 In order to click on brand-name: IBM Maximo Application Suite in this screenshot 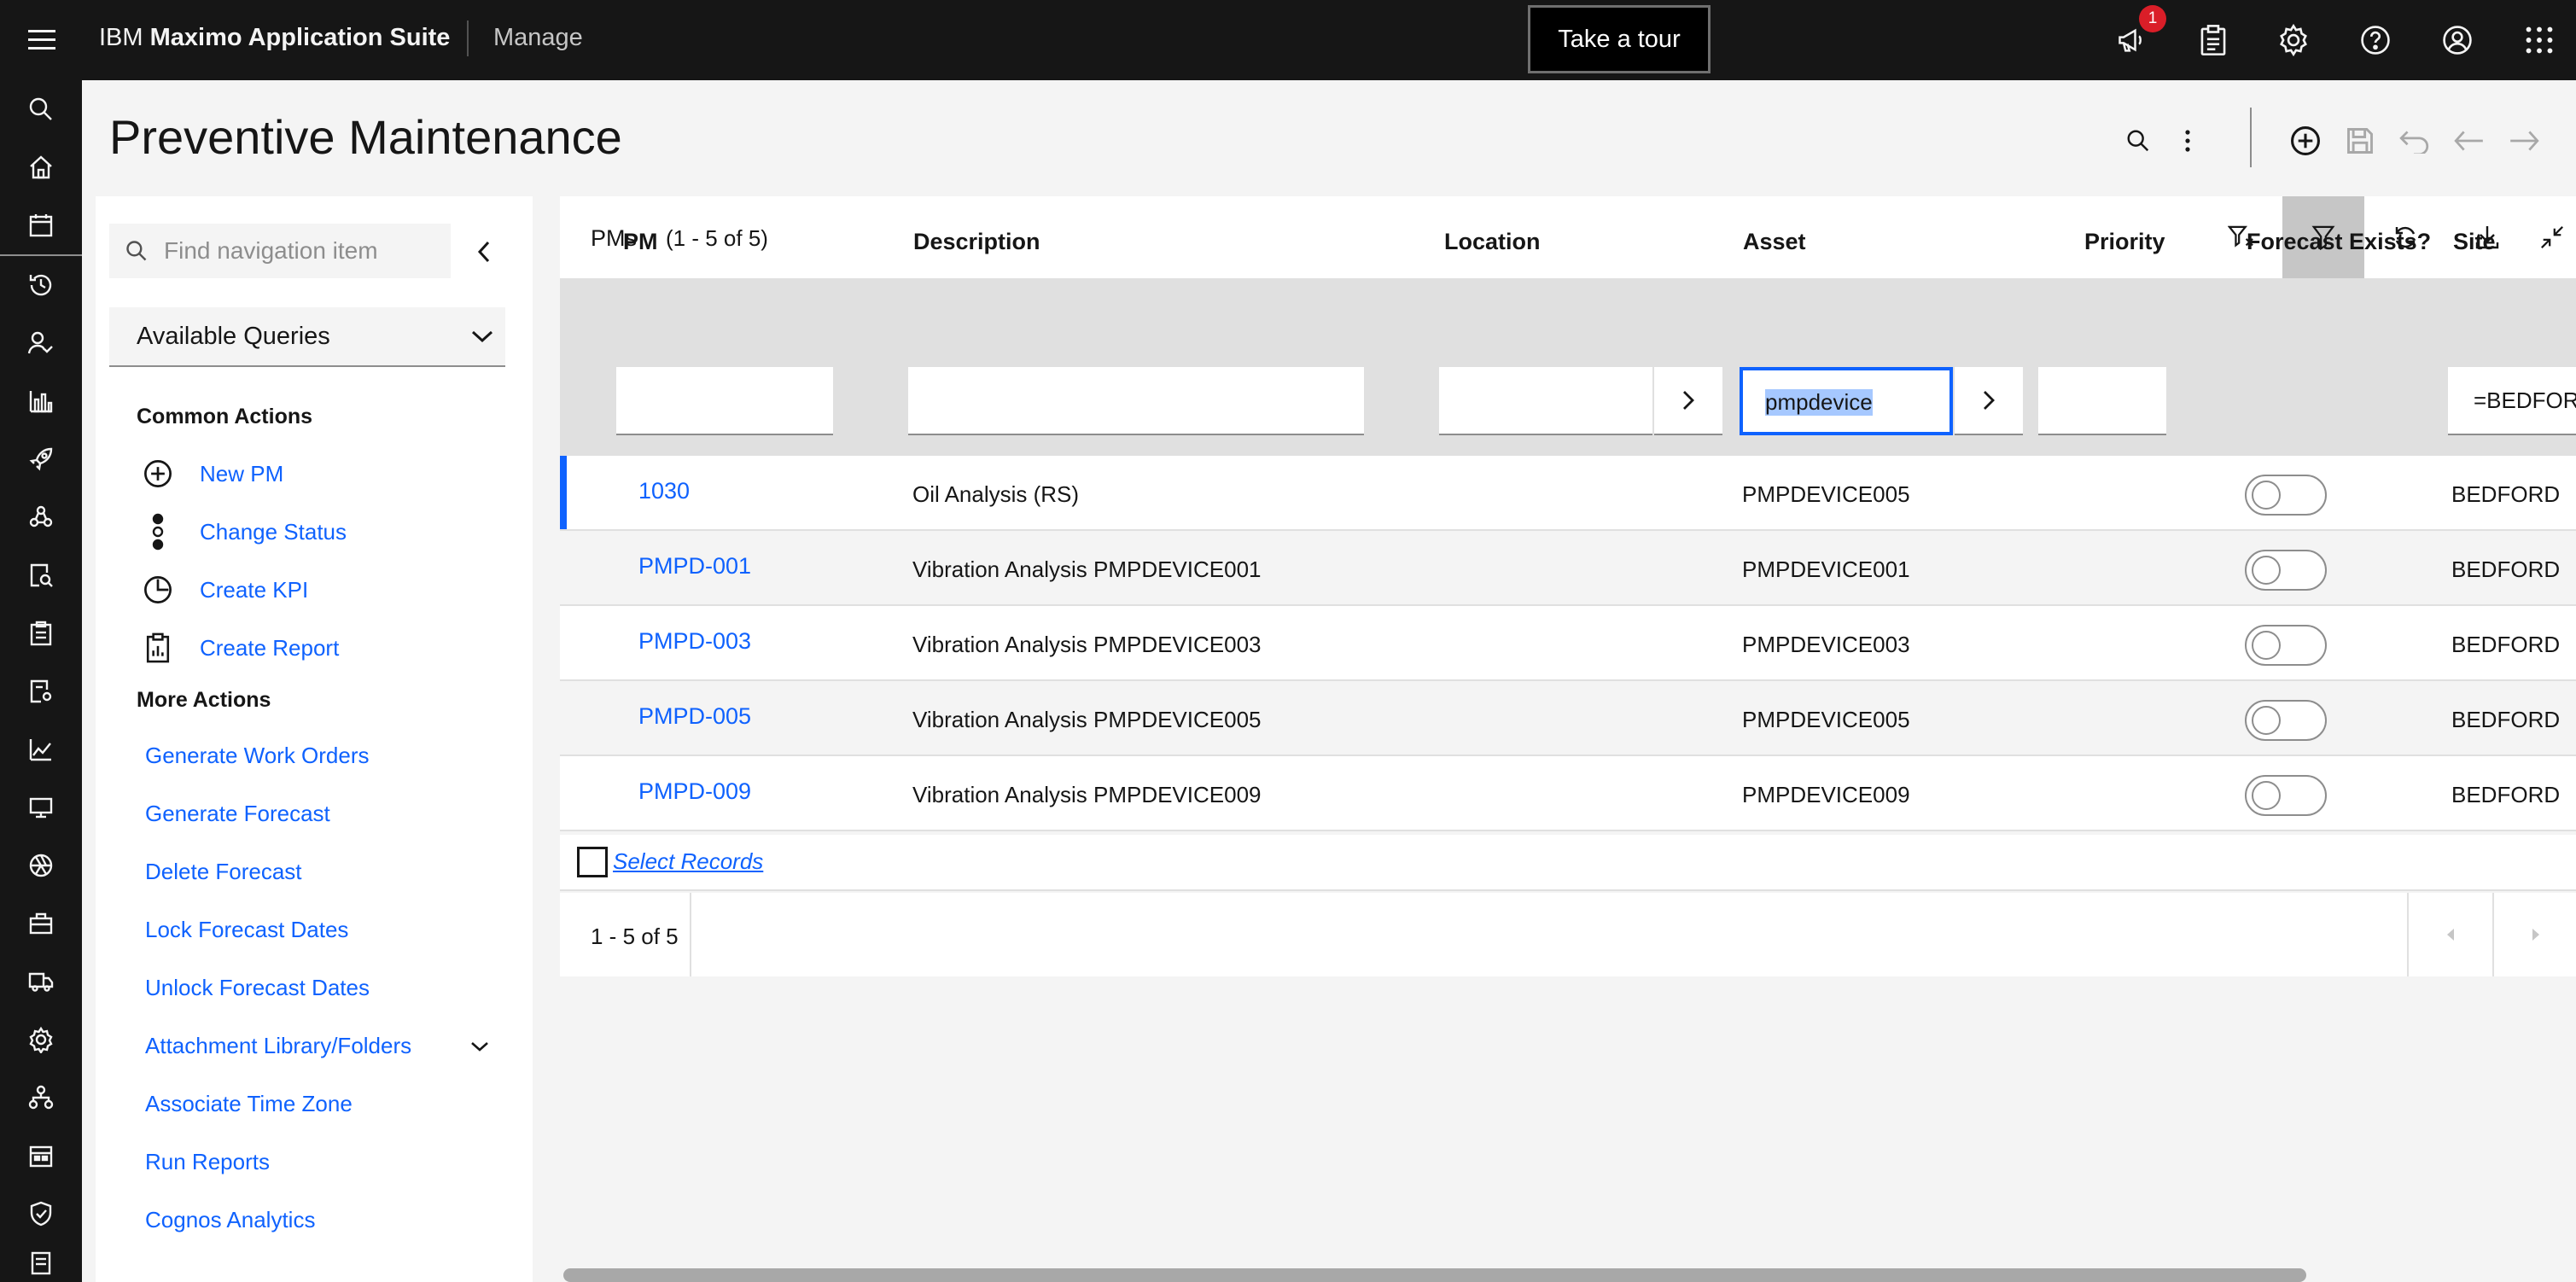, I will do `click(274, 38)`.